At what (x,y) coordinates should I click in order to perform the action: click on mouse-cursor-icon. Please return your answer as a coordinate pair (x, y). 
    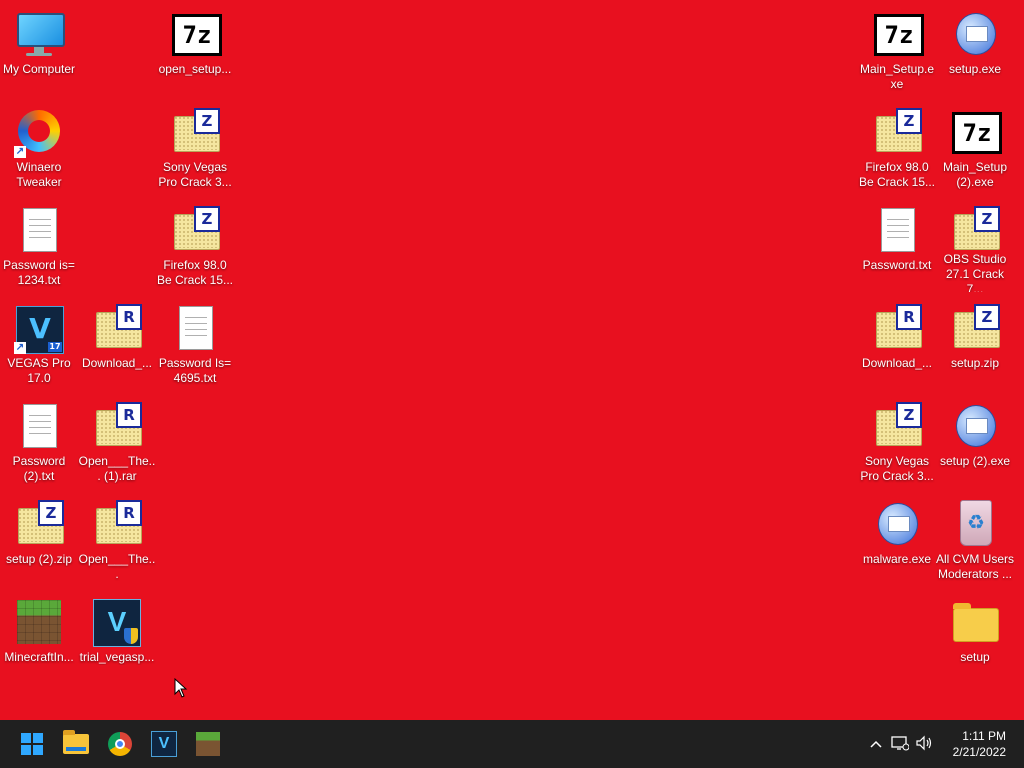
    Looking at the image, I should click on (181, 688).